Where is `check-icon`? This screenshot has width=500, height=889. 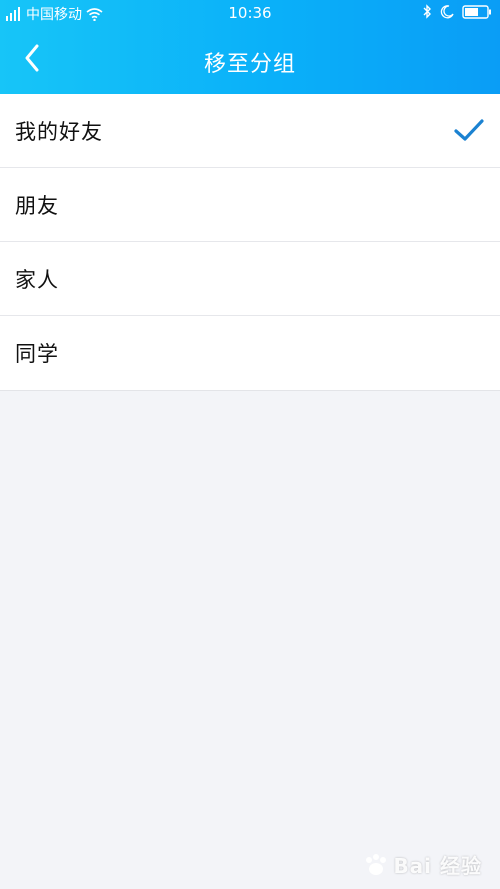 check-icon is located at coordinates (469, 130).